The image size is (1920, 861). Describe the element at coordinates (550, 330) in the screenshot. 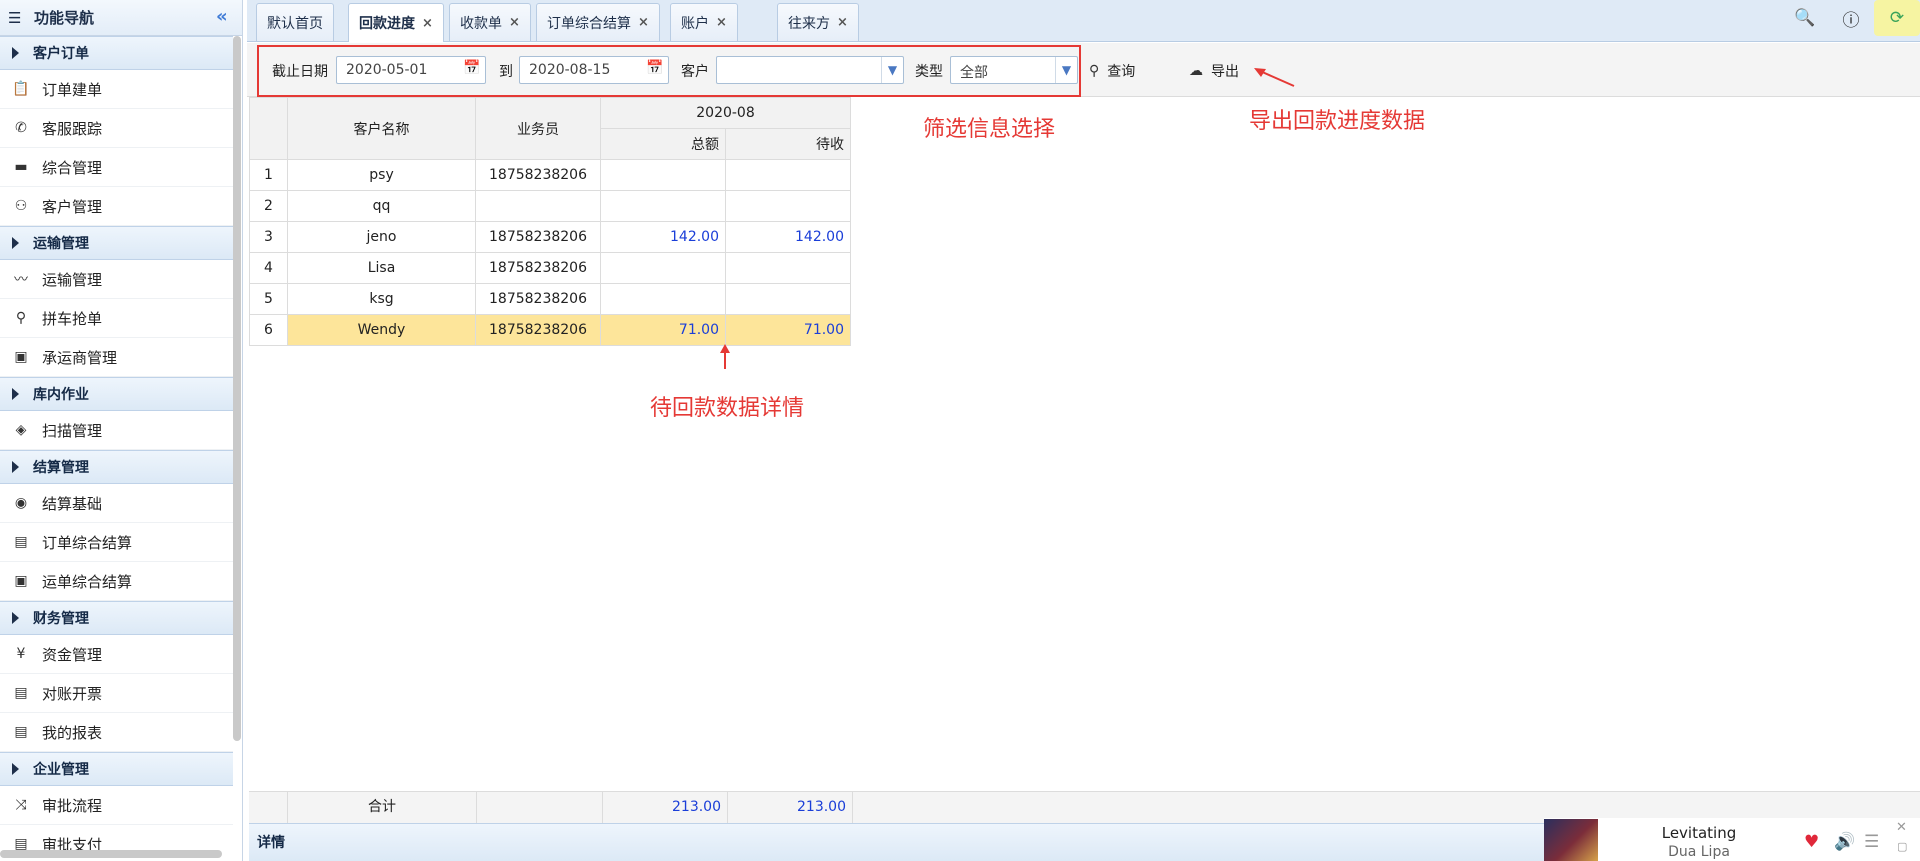

I see `table-row: 6 Wendy 18758238206 71.00 71.00` at that location.